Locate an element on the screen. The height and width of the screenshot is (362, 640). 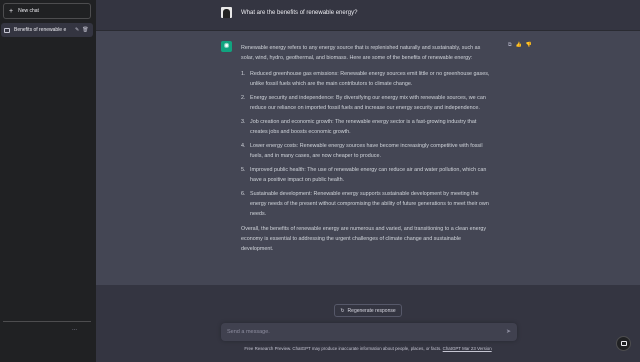
message-composer: ➤ is located at coordinates (369, 332).